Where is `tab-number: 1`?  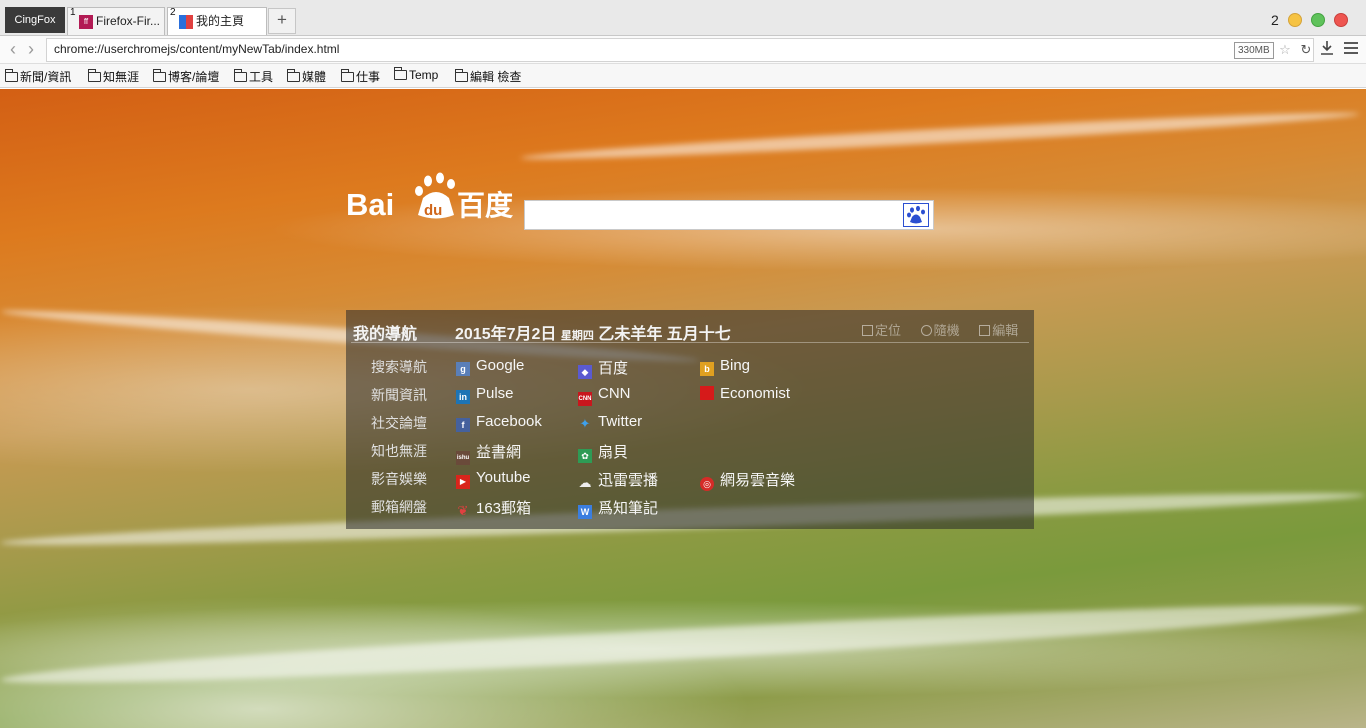
tab-number: 1 is located at coordinates (73, 12).